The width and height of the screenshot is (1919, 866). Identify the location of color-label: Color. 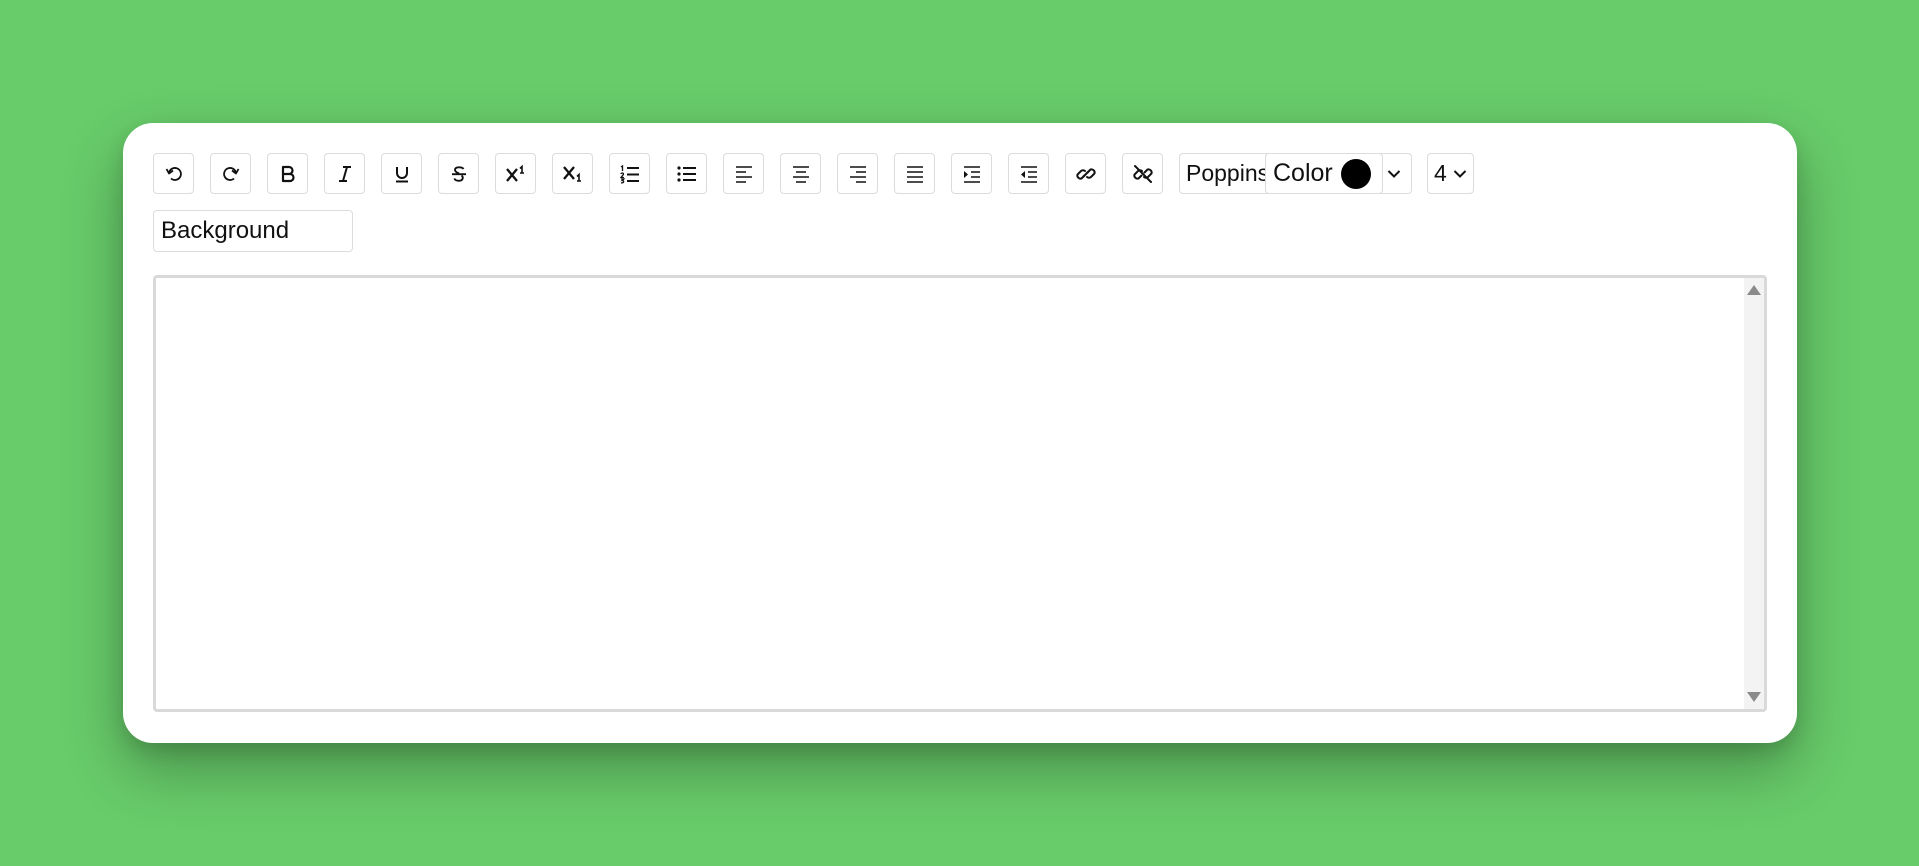
(1303, 173).